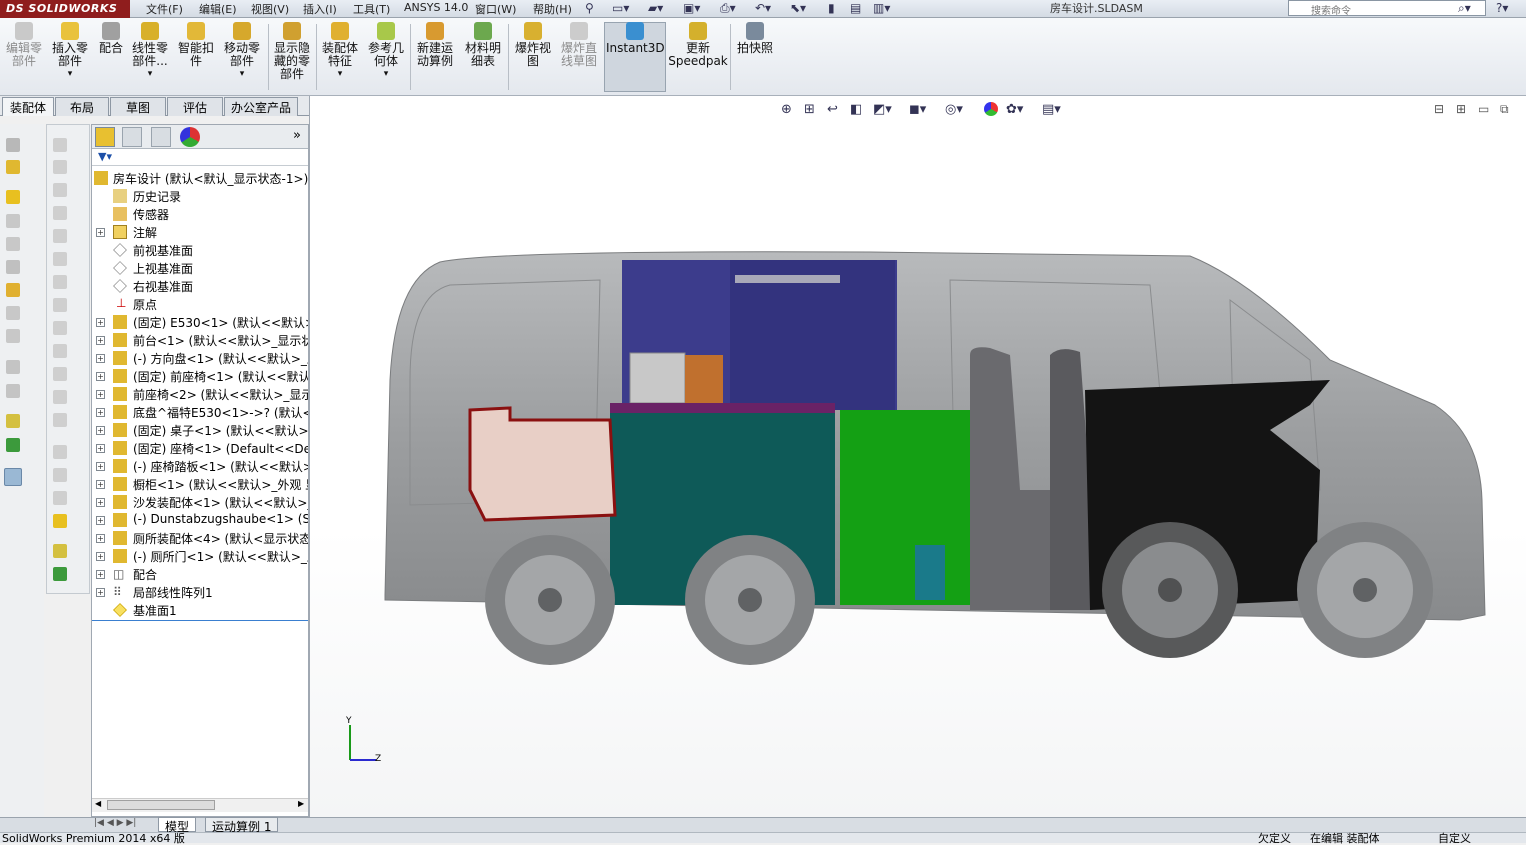 This screenshot has height=845, width=1526. Describe the element at coordinates (386, 56) in the screenshot. I see `reference-geometry-button: 参考几 何体 ▾` at that location.